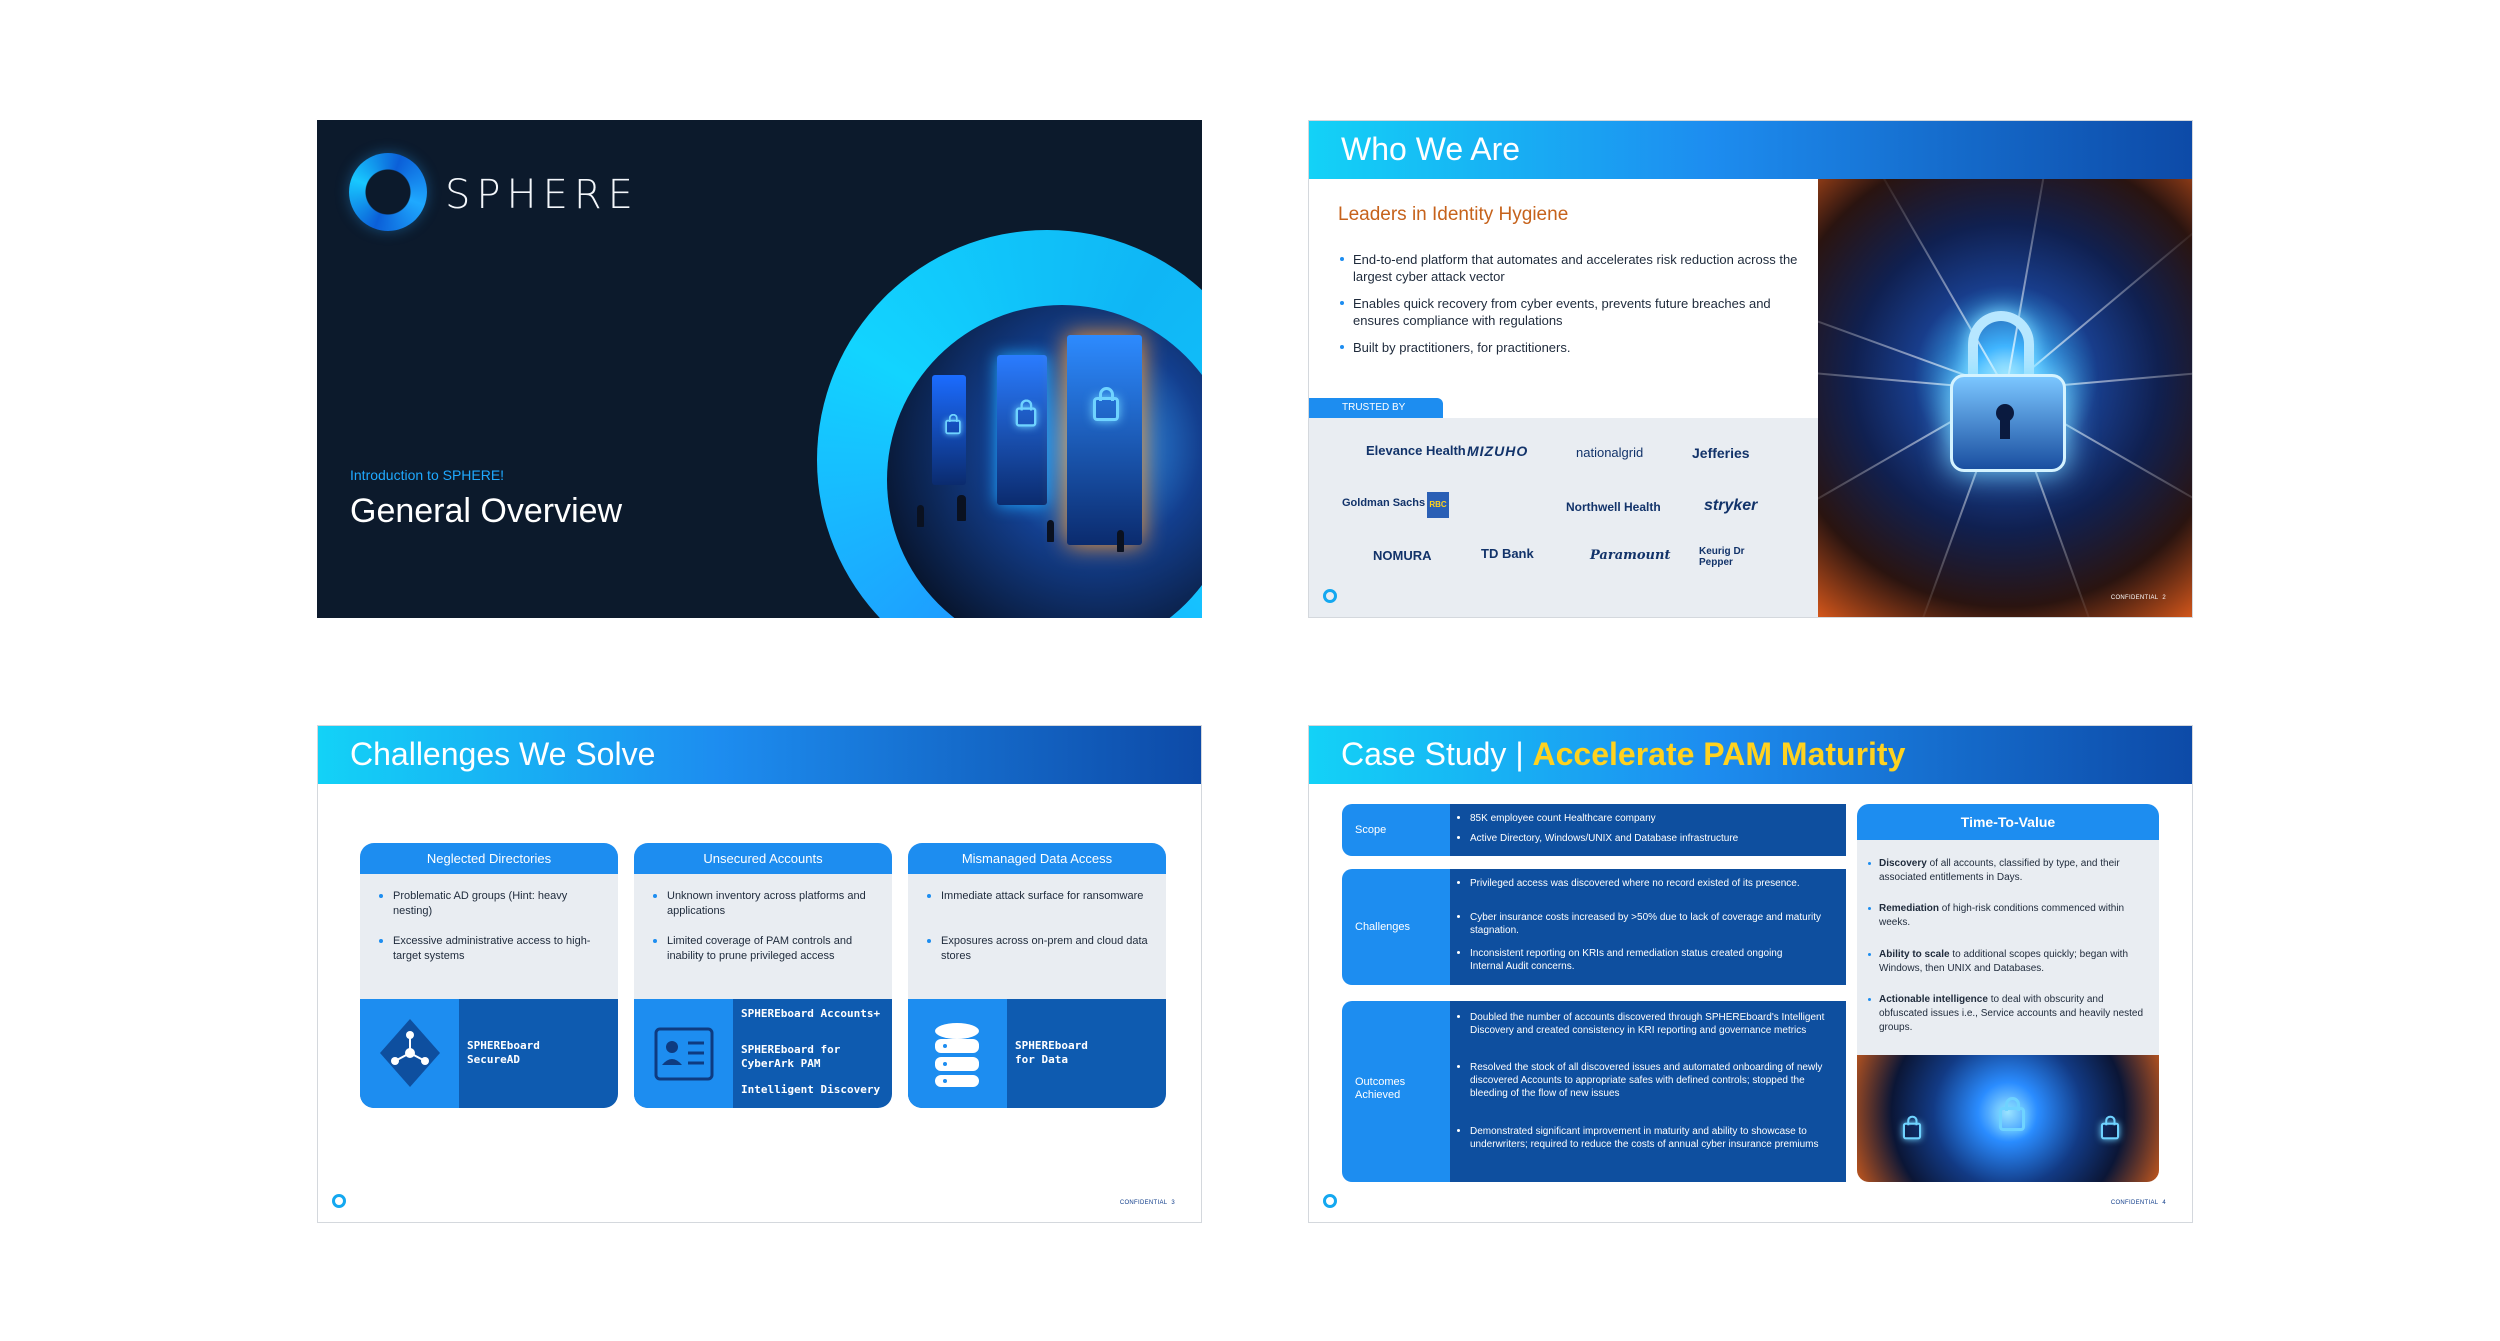 This screenshot has width=2500, height=1341. Describe the element at coordinates (493, 1059) in the screenshot. I see `product-name: SecureAD` at that location.